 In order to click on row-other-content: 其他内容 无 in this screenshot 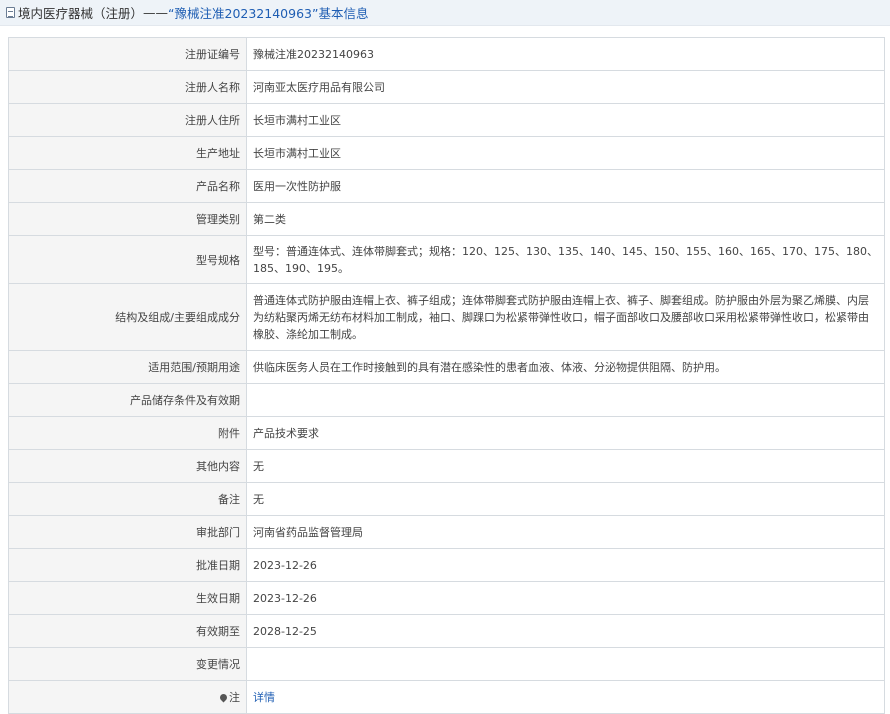, I will do `click(446, 466)`.